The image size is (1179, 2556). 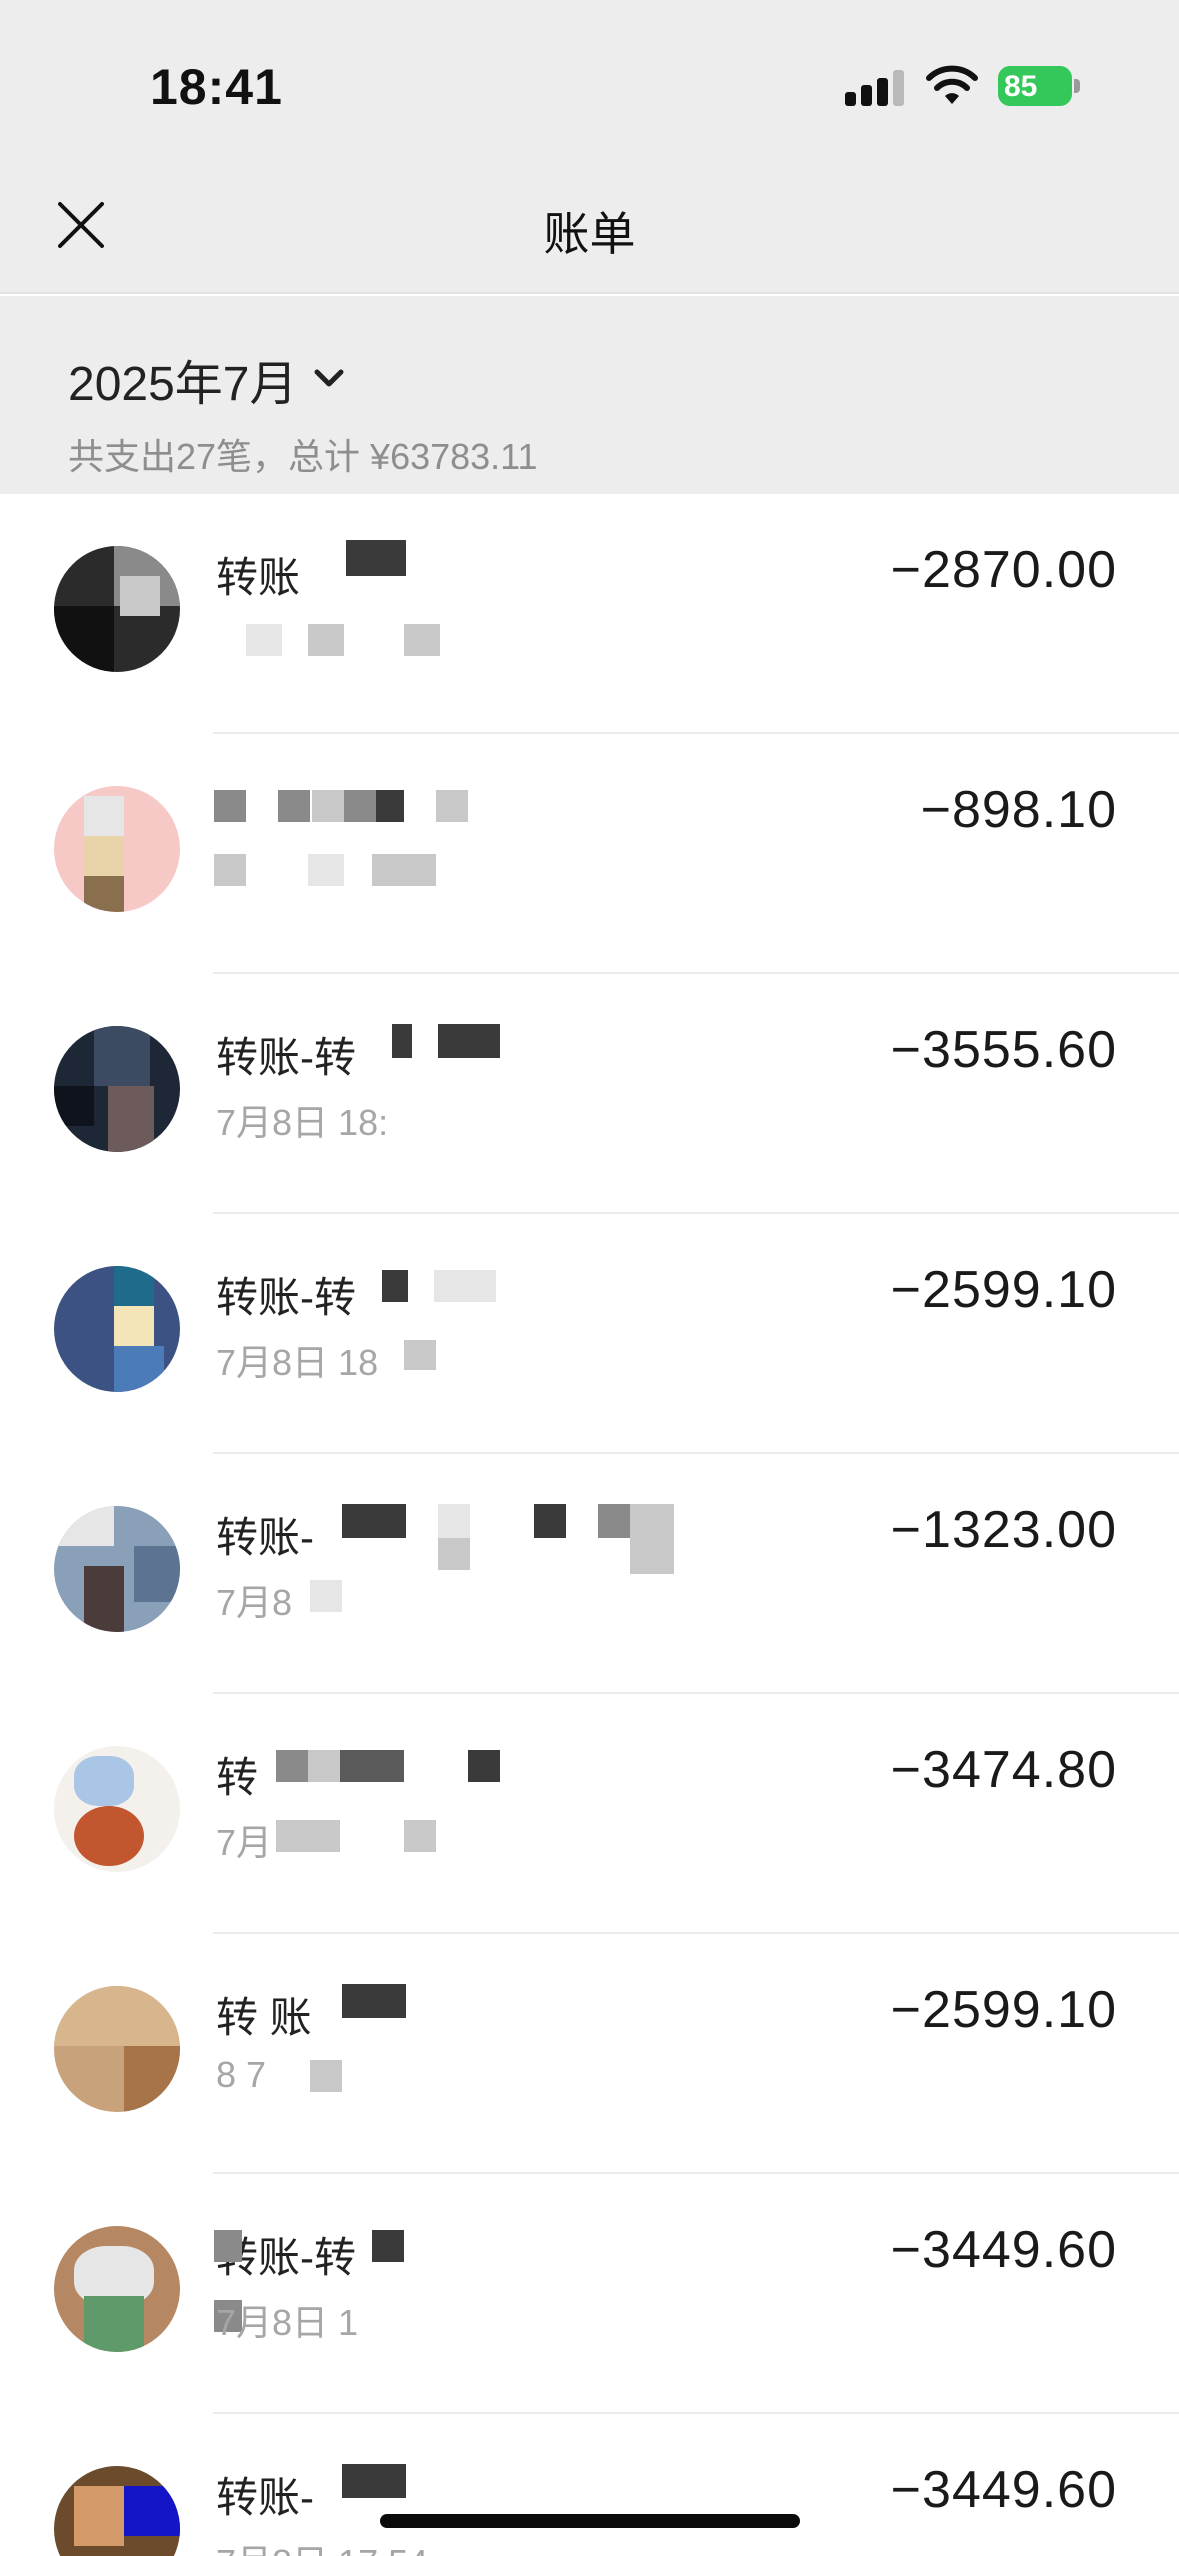 What do you see at coordinates (264, 2017) in the screenshot?
I see `transaction-title: 转 账` at bounding box center [264, 2017].